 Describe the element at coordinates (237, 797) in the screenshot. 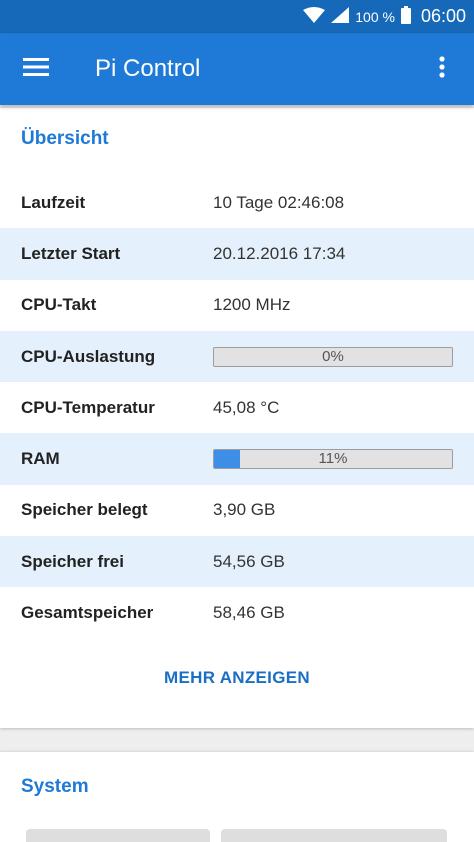

I see `system-card: System` at that location.